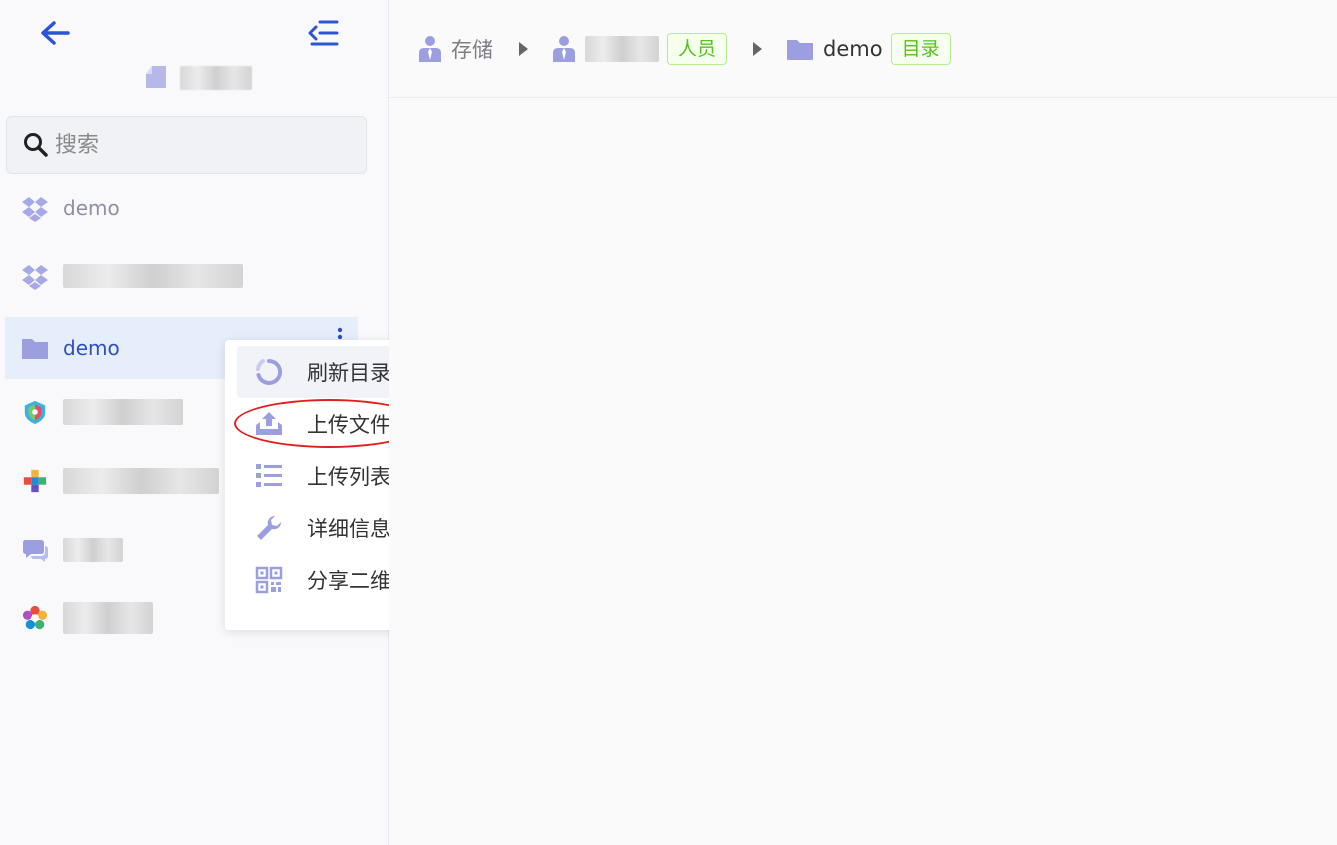  Describe the element at coordinates (269, 476) in the screenshot. I see `list-icon` at that location.